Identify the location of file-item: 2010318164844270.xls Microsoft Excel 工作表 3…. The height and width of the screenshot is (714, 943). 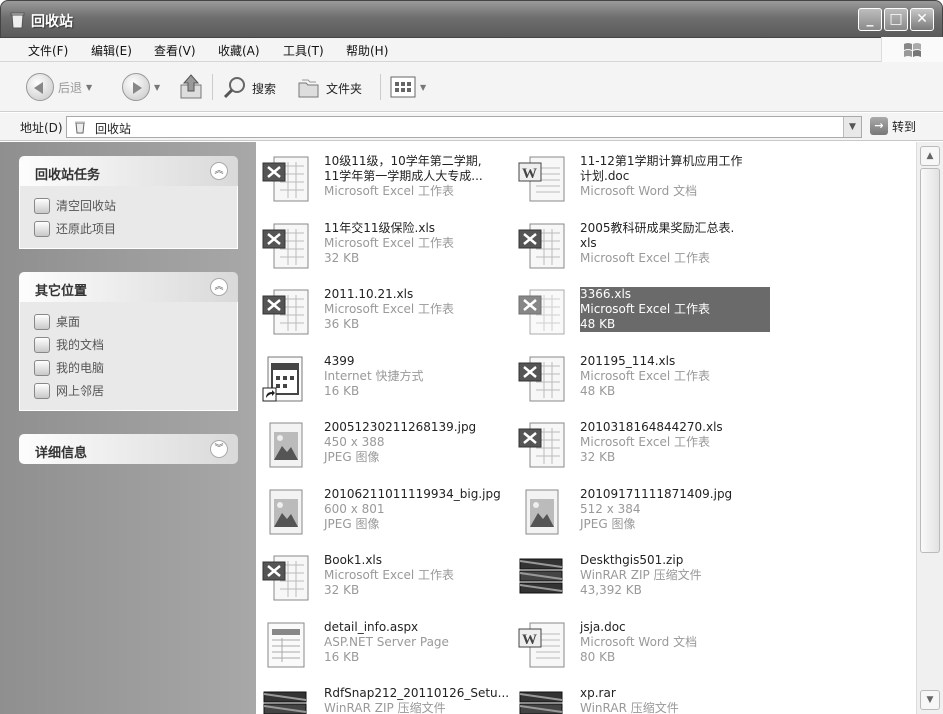
(645, 446).